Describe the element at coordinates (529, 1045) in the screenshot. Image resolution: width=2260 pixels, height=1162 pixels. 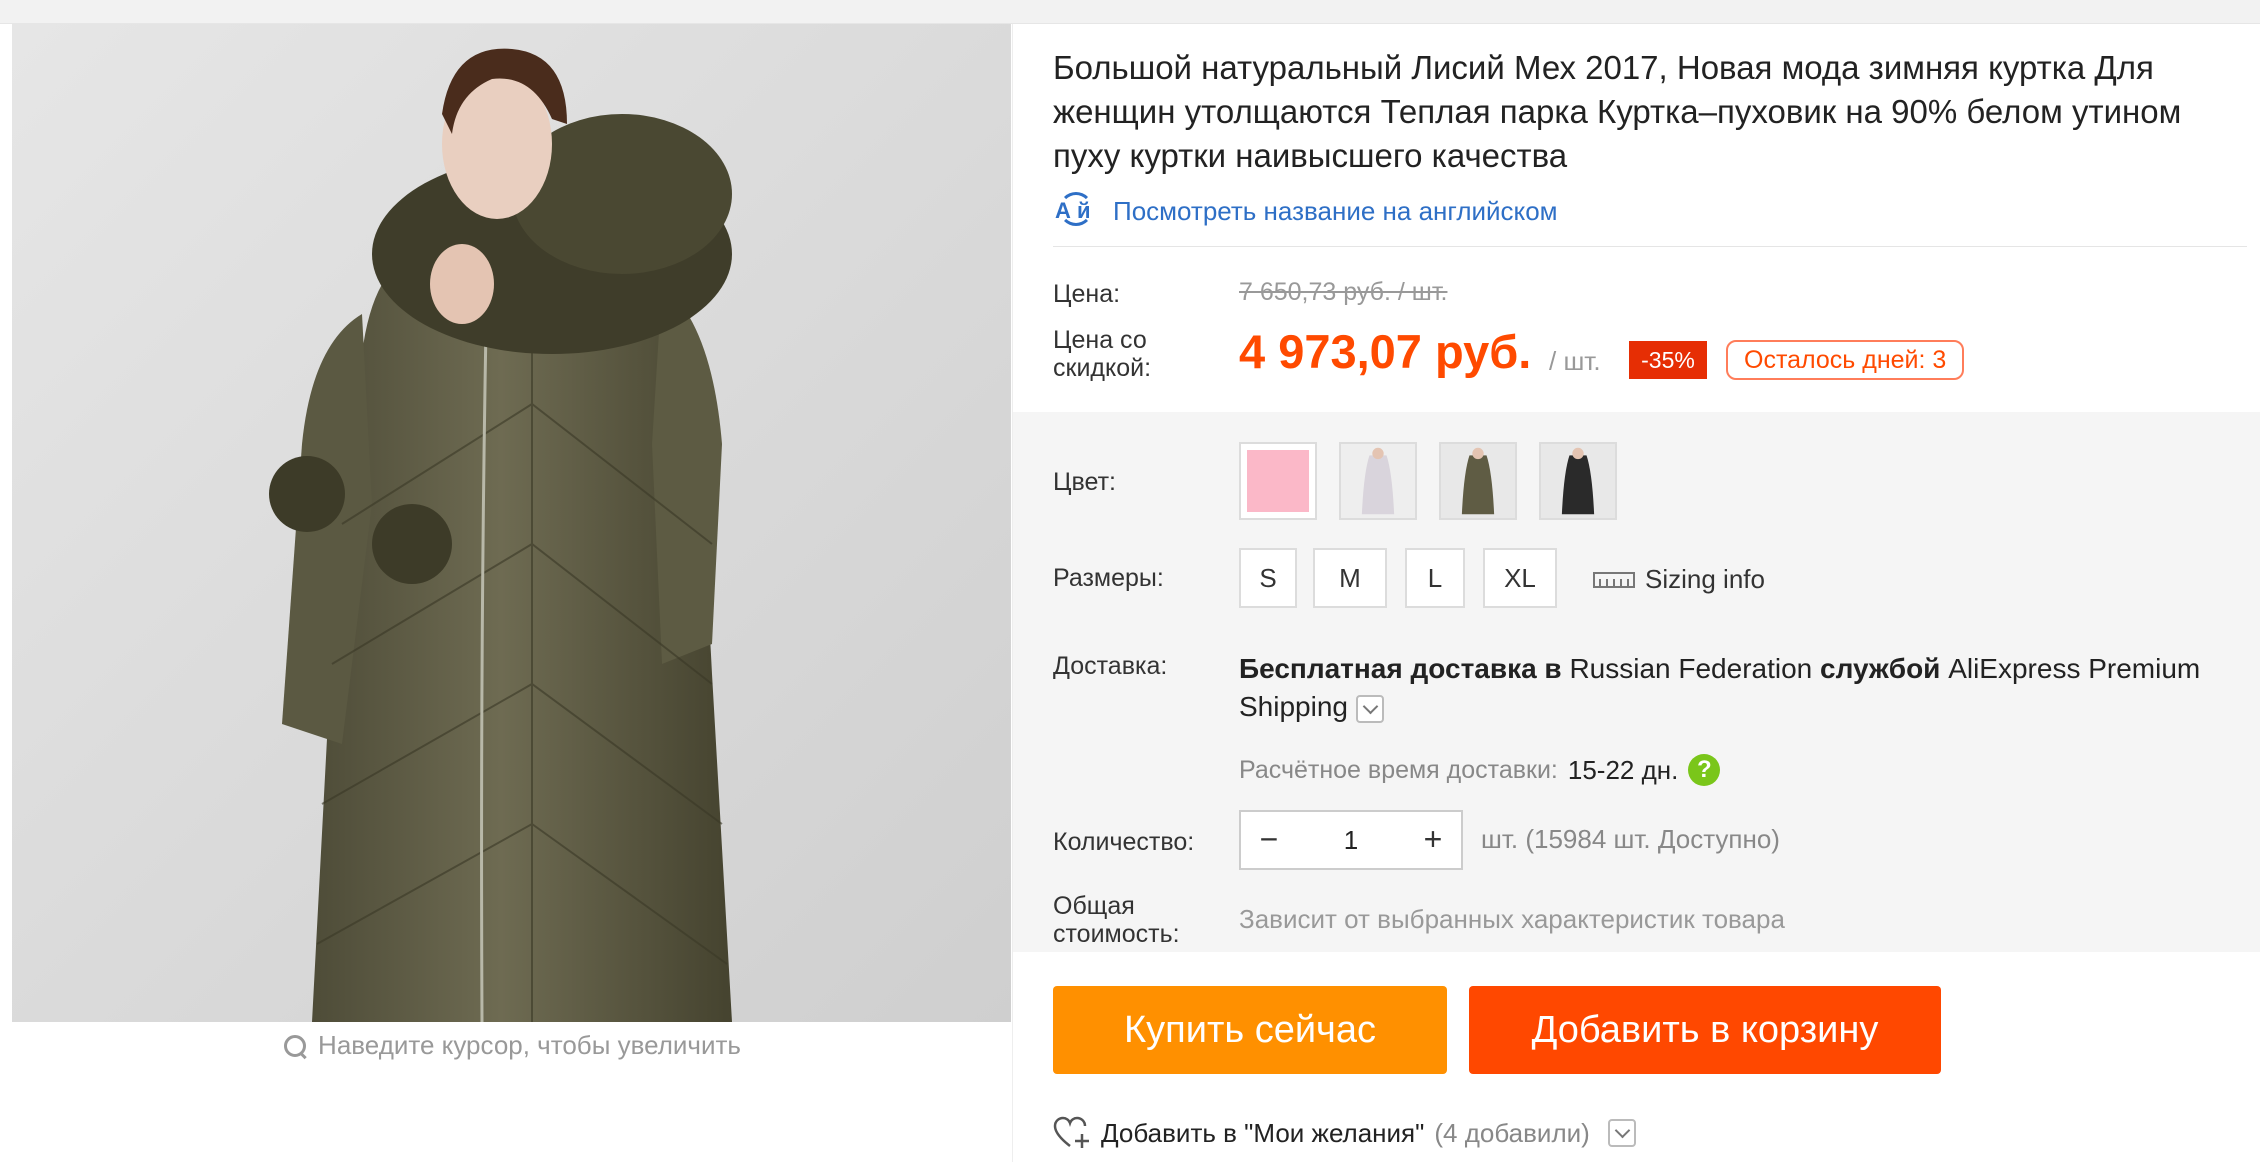
I see `zoom-hint-text: Наведите курсор, чтобы увеличить` at that location.